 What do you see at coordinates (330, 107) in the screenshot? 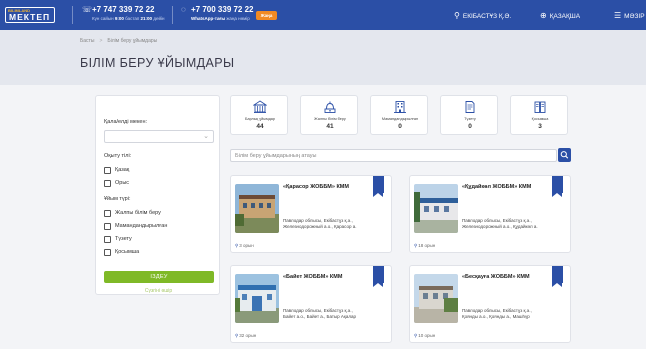
I see `school-bell-icon` at bounding box center [330, 107].